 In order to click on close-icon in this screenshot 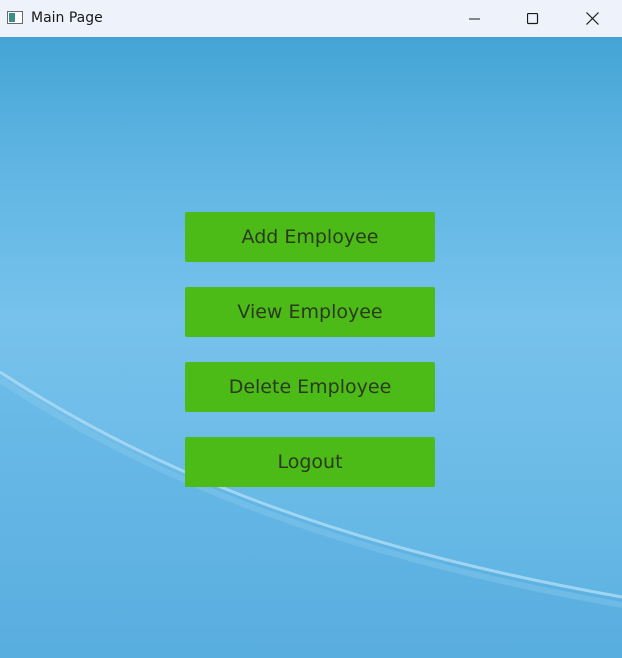, I will do `click(592, 18)`.